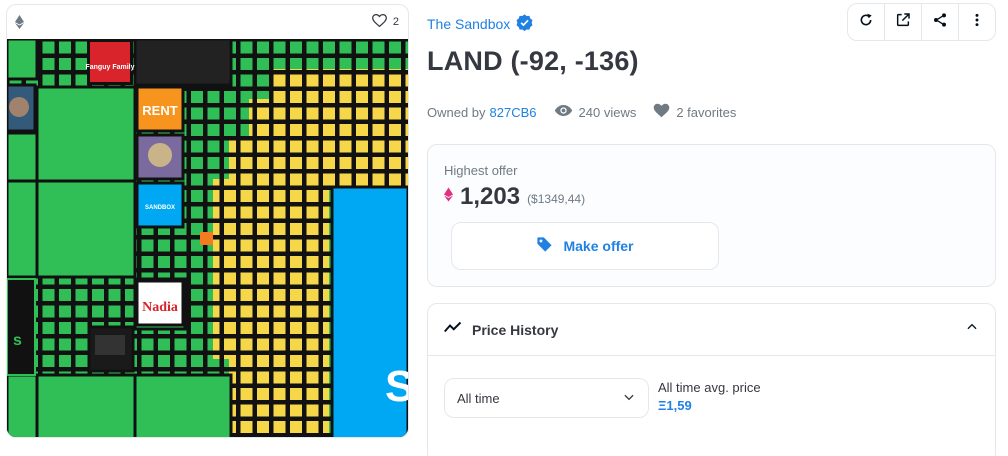 The height and width of the screenshot is (456, 1008). I want to click on offer-usd: ($1349,44), so click(556, 199).